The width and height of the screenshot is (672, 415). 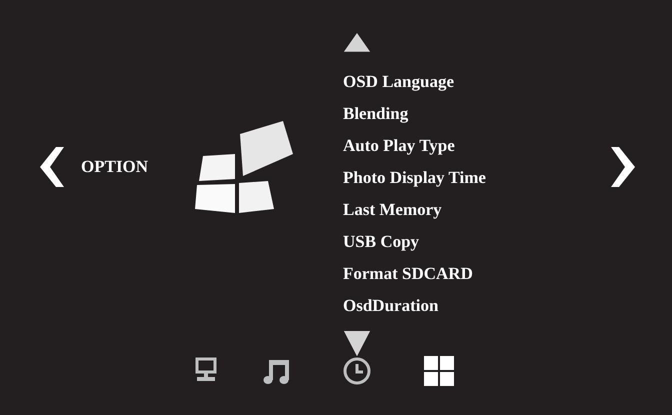 I want to click on category-title: OPTION, so click(x=114, y=167).